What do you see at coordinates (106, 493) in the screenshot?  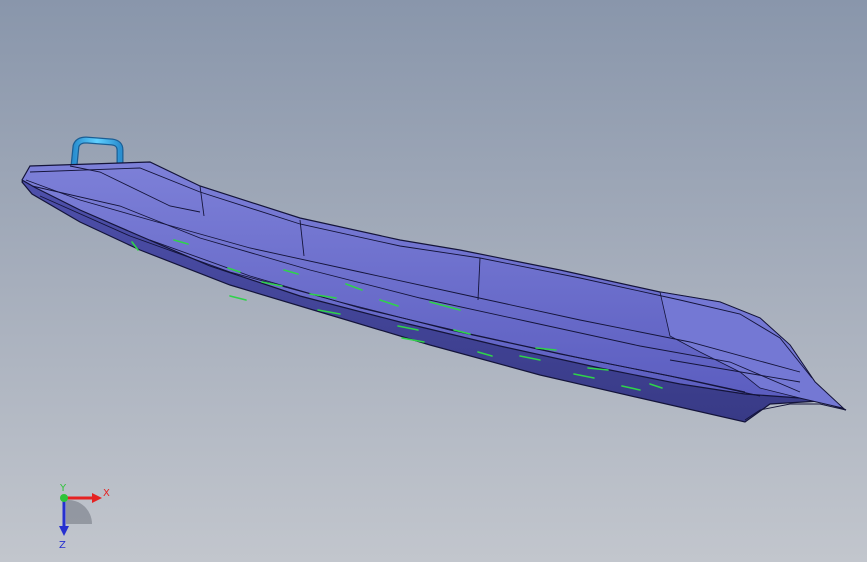 I see `x-axis-label: X` at bounding box center [106, 493].